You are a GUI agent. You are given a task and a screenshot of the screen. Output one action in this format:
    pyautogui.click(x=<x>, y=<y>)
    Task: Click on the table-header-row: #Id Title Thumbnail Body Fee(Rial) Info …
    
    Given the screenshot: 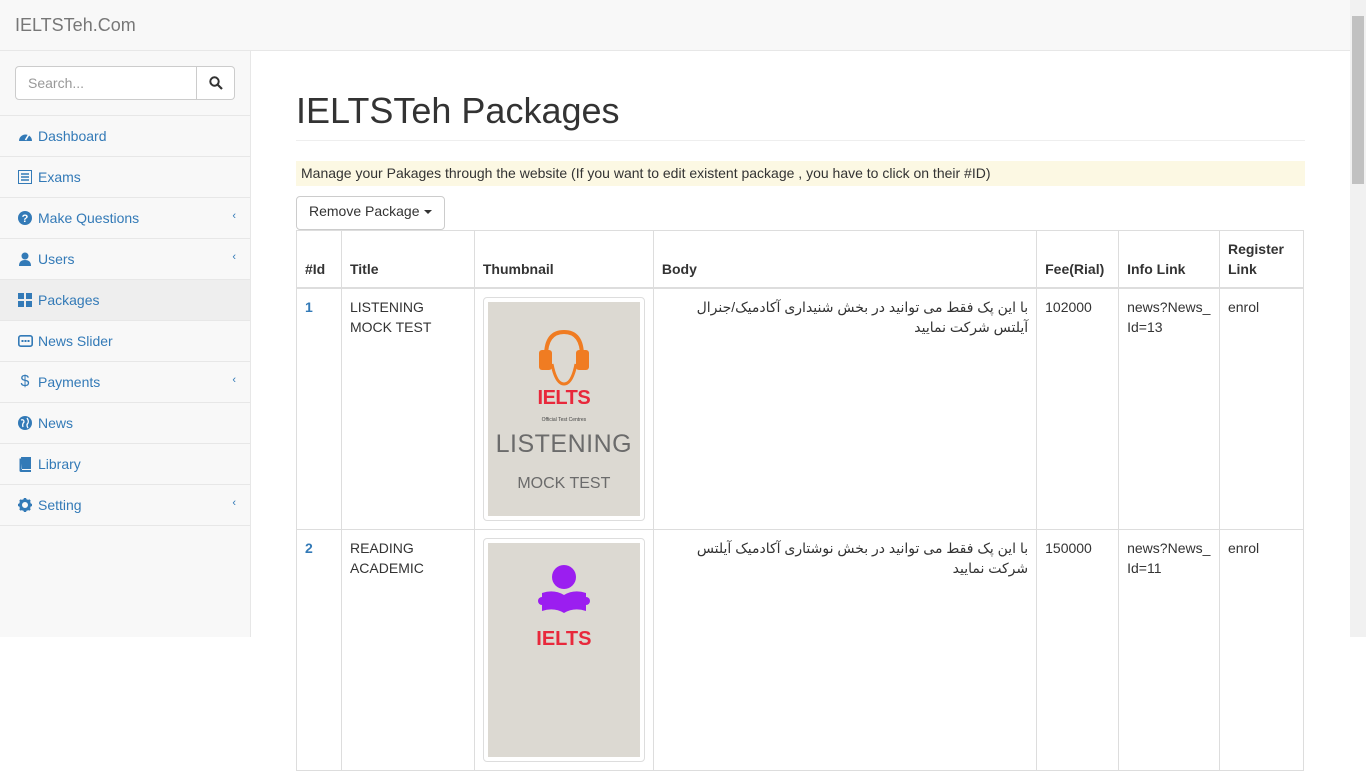 What is the action you would take?
    pyautogui.click(x=800, y=259)
    